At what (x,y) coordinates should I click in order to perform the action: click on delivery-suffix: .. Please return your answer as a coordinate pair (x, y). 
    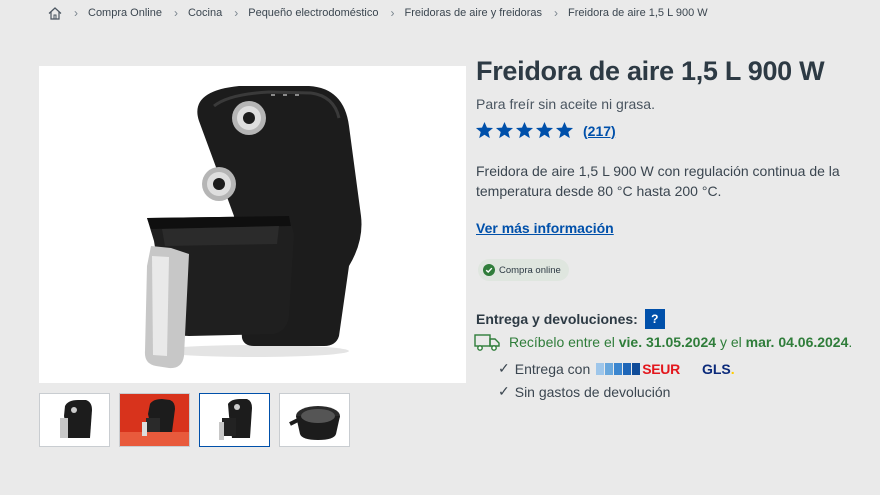
    Looking at the image, I should click on (850, 342).